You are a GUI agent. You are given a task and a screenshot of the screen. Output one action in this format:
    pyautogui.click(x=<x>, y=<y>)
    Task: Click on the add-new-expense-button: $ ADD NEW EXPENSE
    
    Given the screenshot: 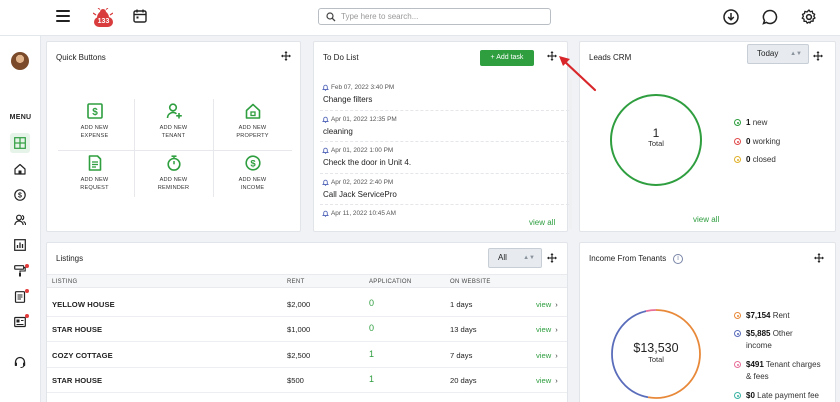 What is the action you would take?
    pyautogui.click(x=94, y=128)
    